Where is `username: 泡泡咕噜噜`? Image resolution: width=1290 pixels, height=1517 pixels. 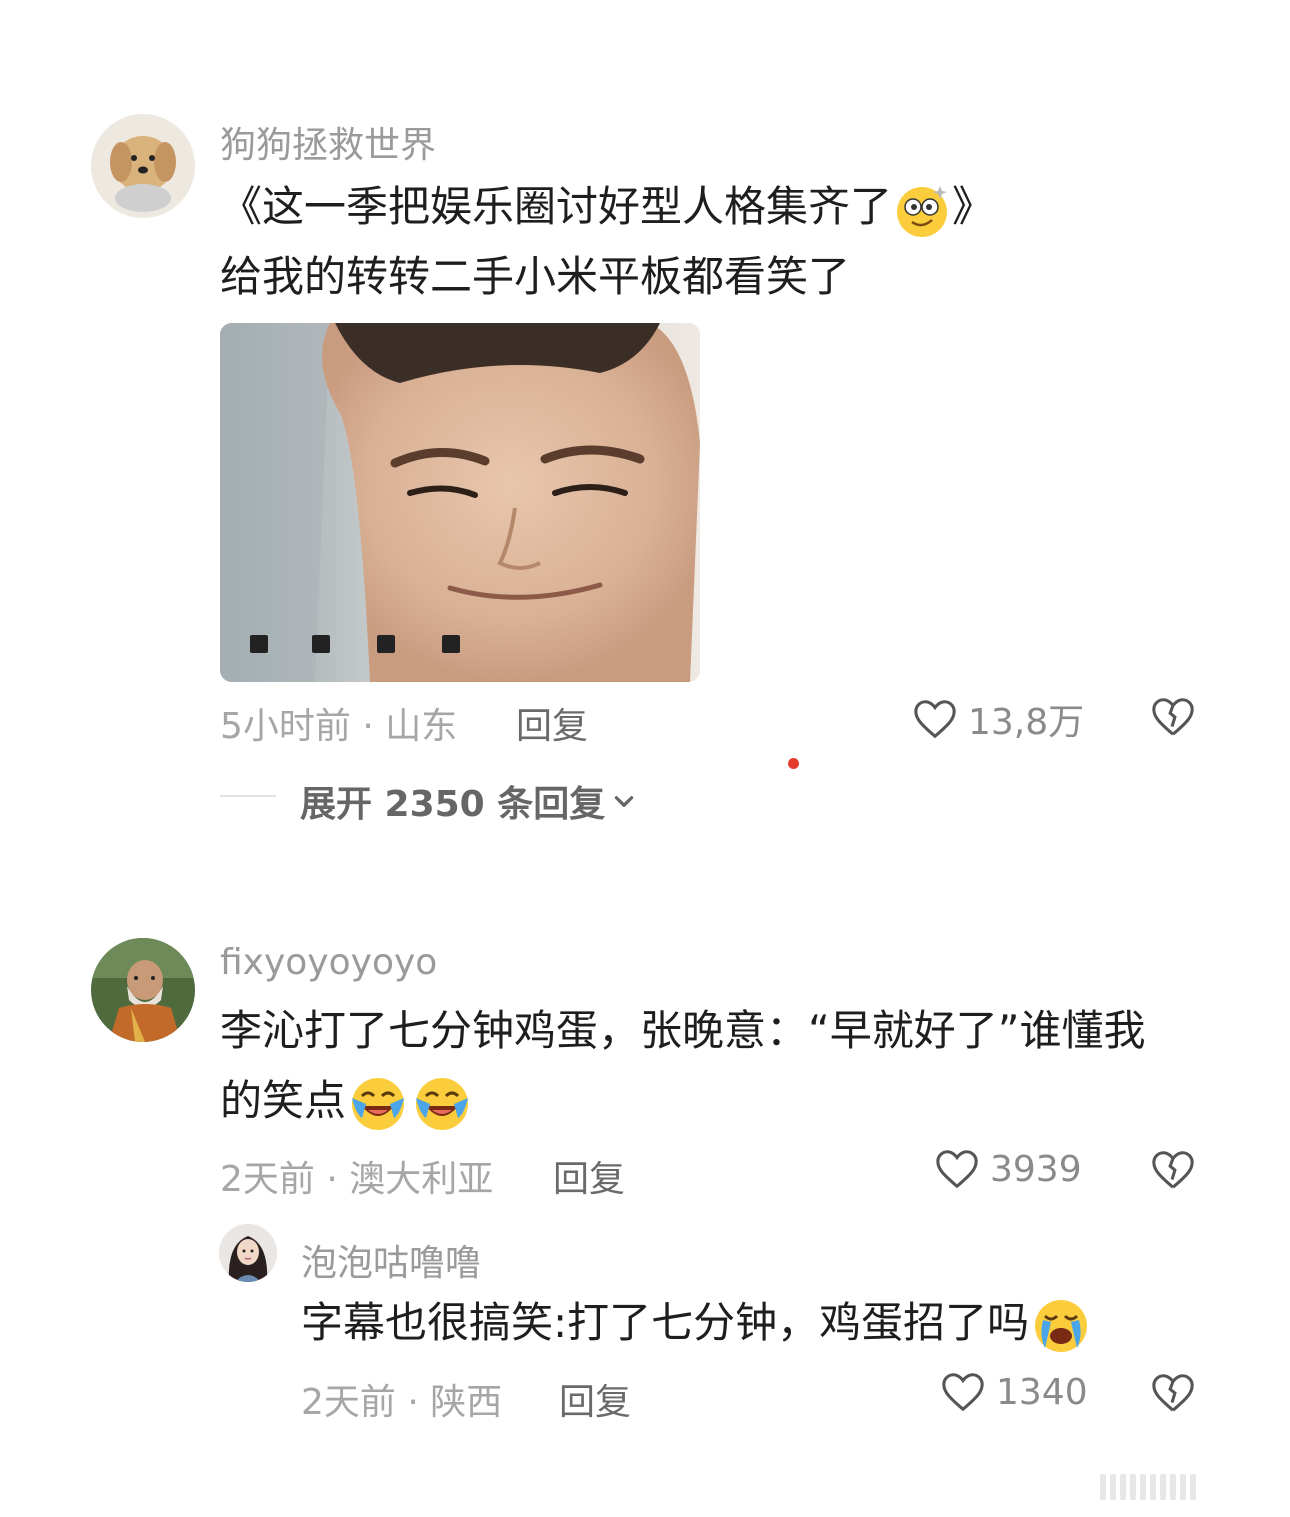 username: 泡泡咕噜噜 is located at coordinates (391, 1260).